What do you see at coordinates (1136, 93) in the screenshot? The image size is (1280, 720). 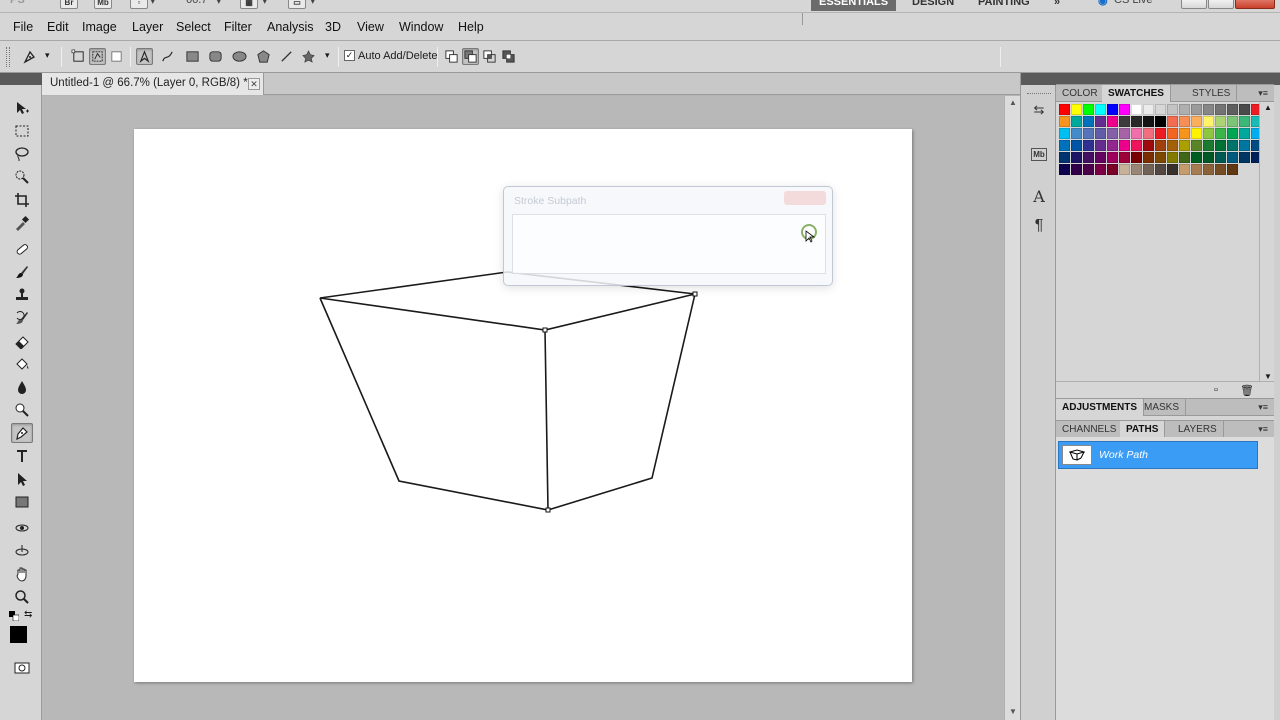 I see `tab-swatches: SWATCHES` at bounding box center [1136, 93].